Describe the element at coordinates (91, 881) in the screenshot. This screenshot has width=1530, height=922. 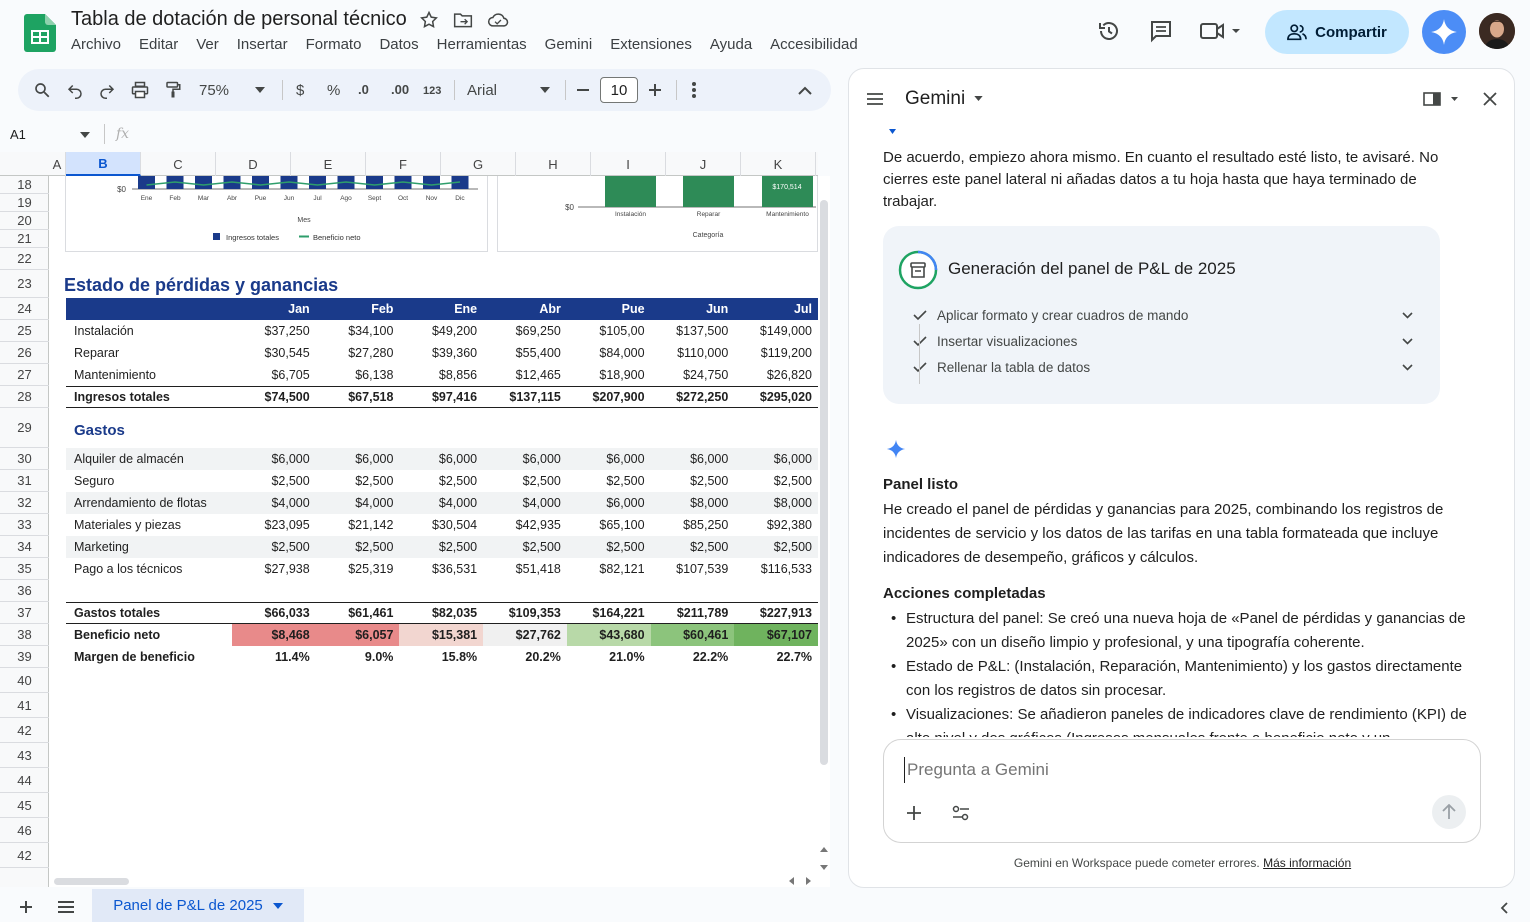
I see `horizontal-scroll-thumb` at that location.